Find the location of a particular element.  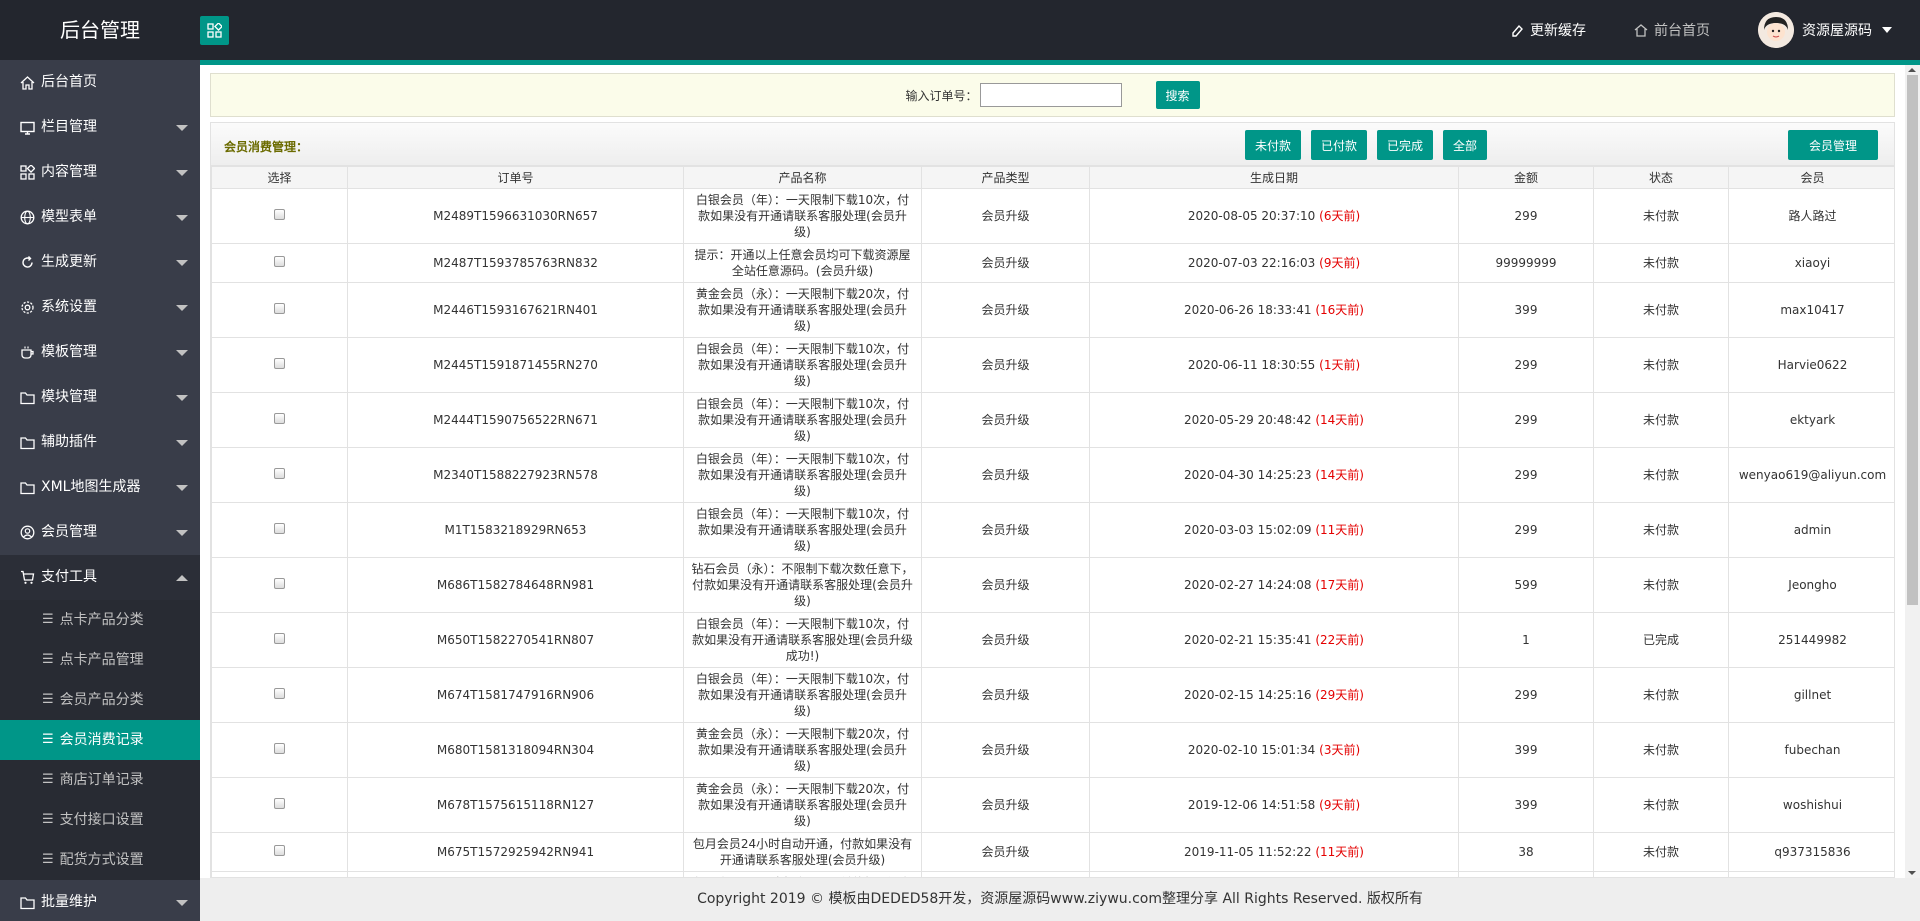

member-cell: q937315836 is located at coordinates (1811, 852).